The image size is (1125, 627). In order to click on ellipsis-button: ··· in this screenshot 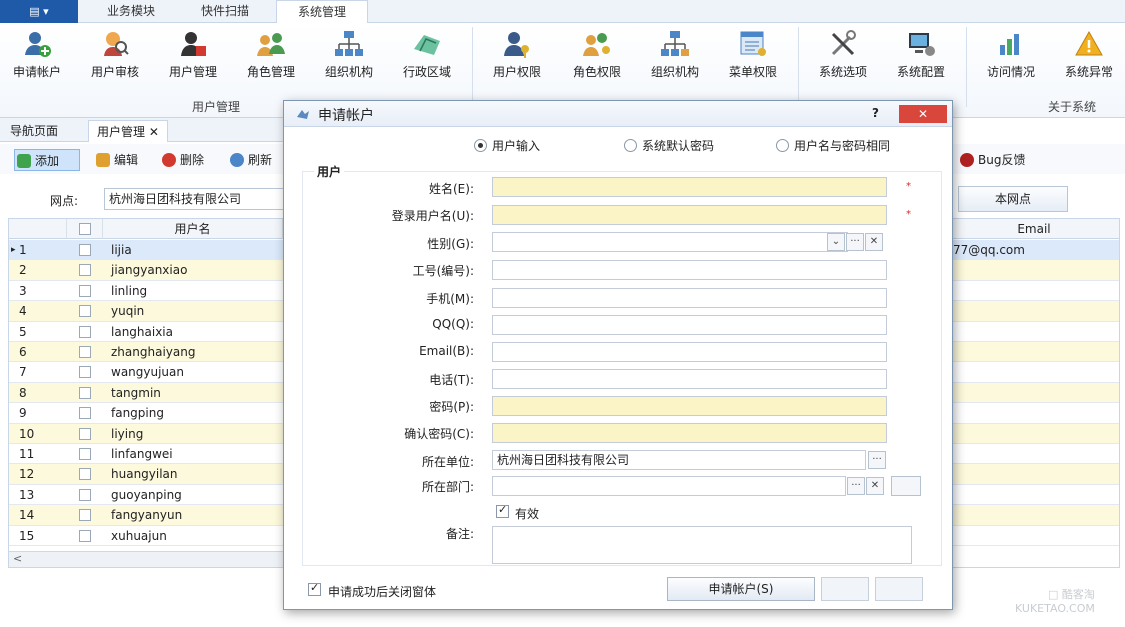, I will do `click(855, 242)`.